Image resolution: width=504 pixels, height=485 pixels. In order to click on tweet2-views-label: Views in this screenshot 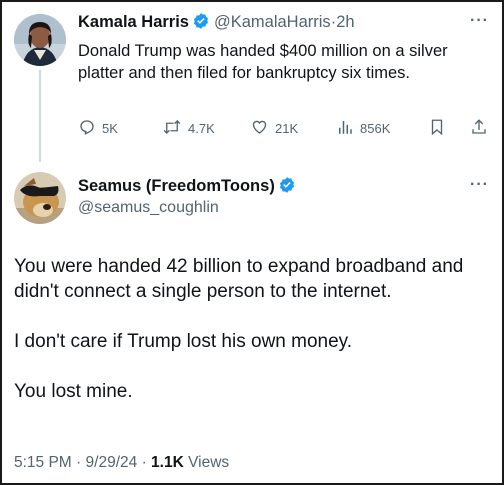, I will do `click(209, 462)`.